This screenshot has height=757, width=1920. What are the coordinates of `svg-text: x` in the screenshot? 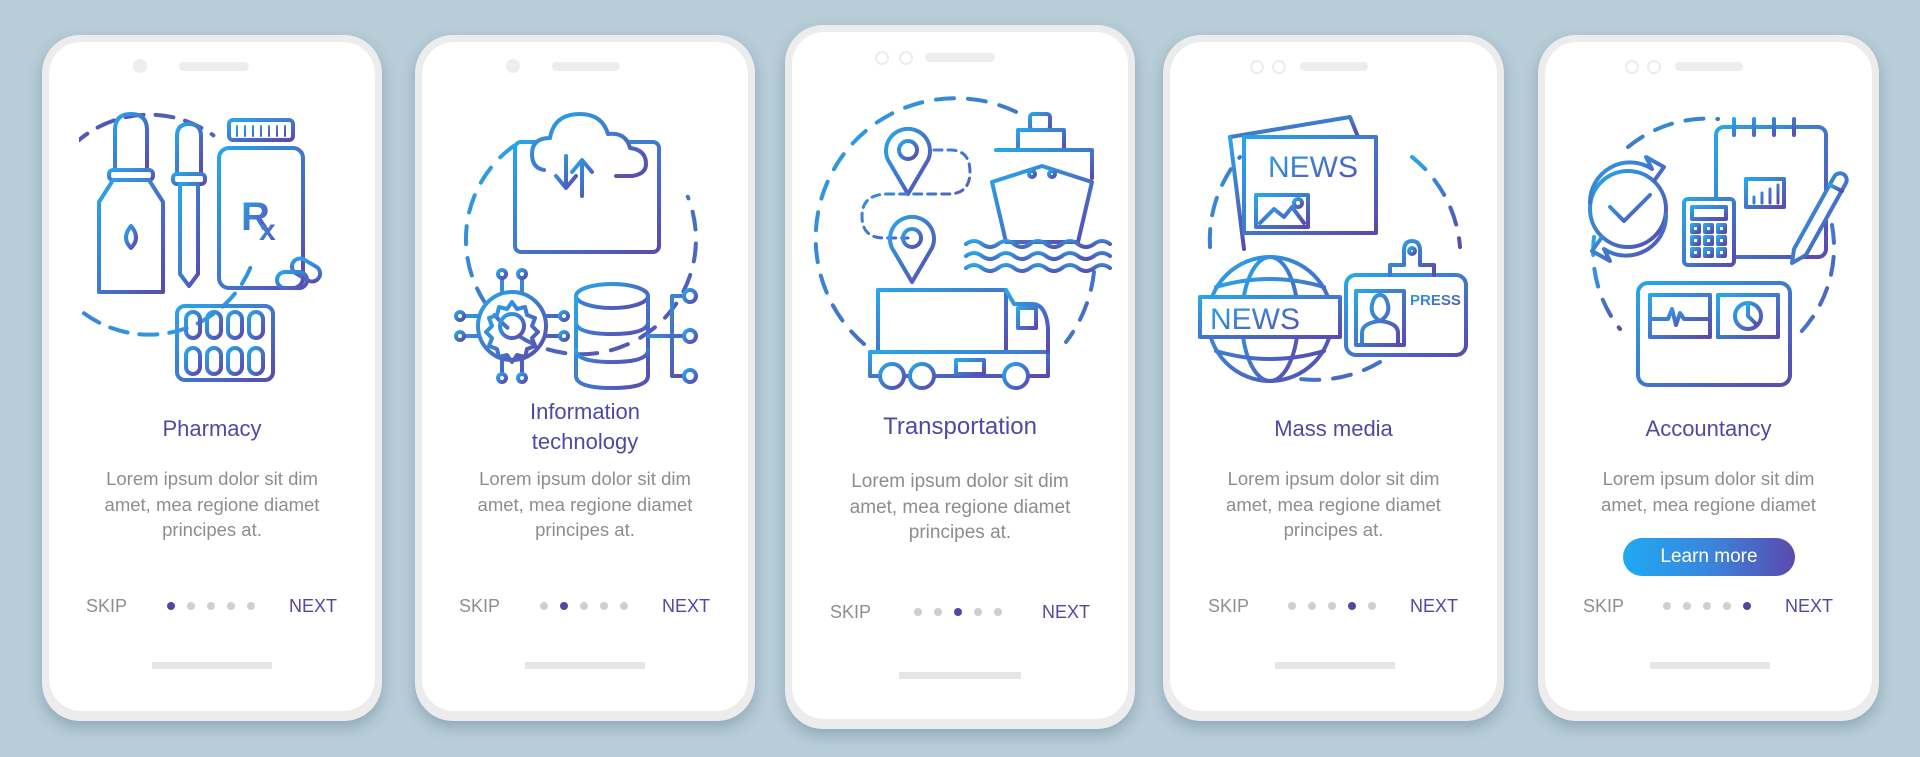 It's located at (267, 230).